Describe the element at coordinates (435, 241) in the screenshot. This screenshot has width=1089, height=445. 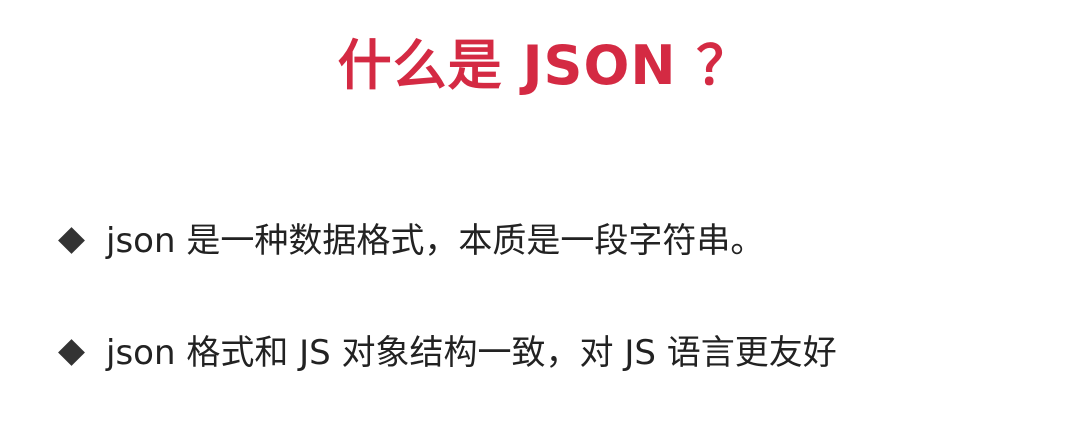
I see `bullet-text: json 是一种数据格式，本质是一段字符串。` at that location.